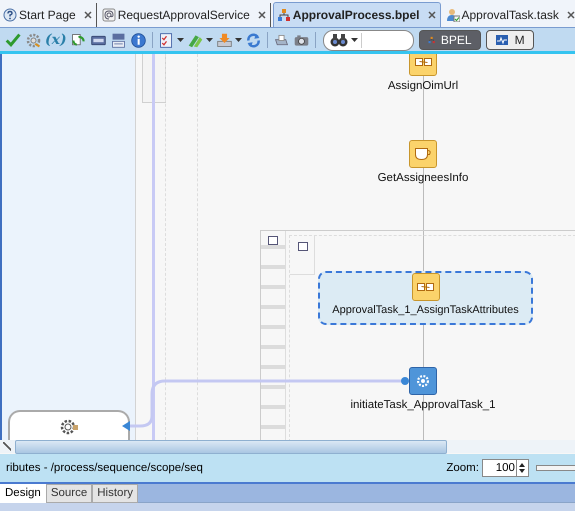 This screenshot has width=575, height=511. What do you see at coordinates (10, 15) in the screenshot?
I see `help-icon` at bounding box center [10, 15].